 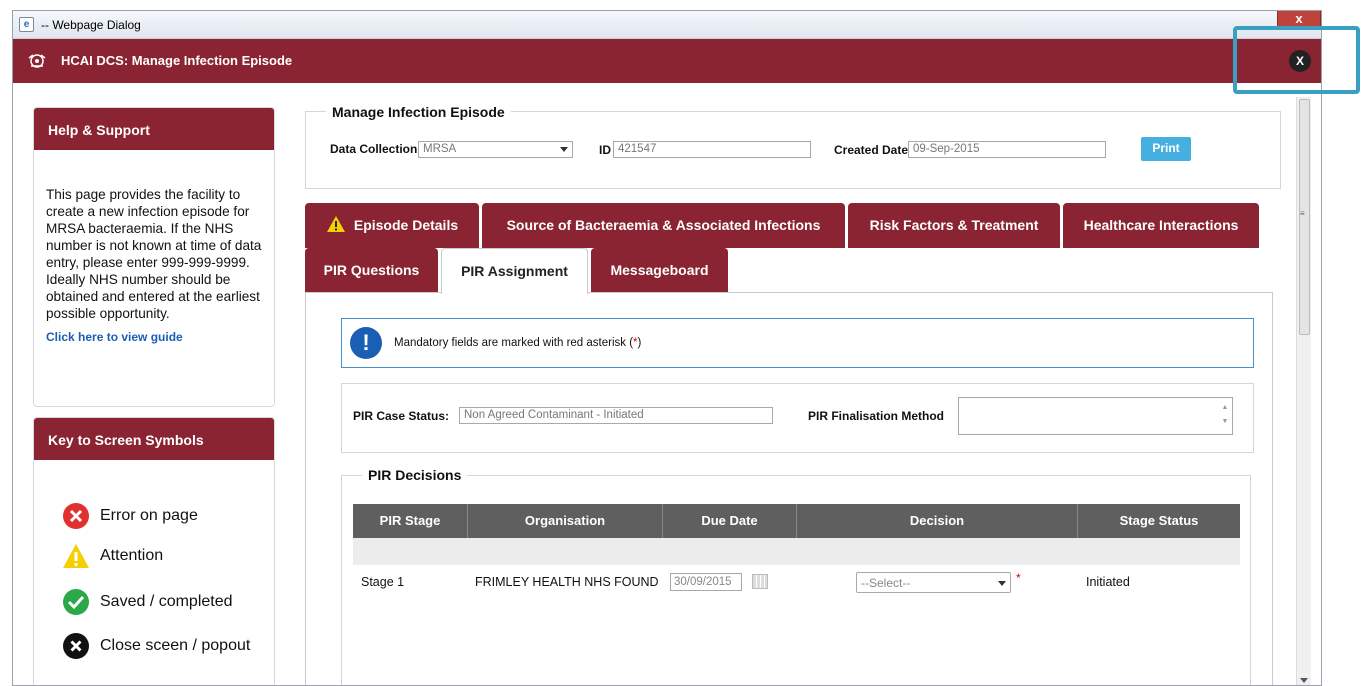 What do you see at coordinates (667, 25) in the screenshot?
I see `window-titlebar: e -- Webpage Dialog x` at bounding box center [667, 25].